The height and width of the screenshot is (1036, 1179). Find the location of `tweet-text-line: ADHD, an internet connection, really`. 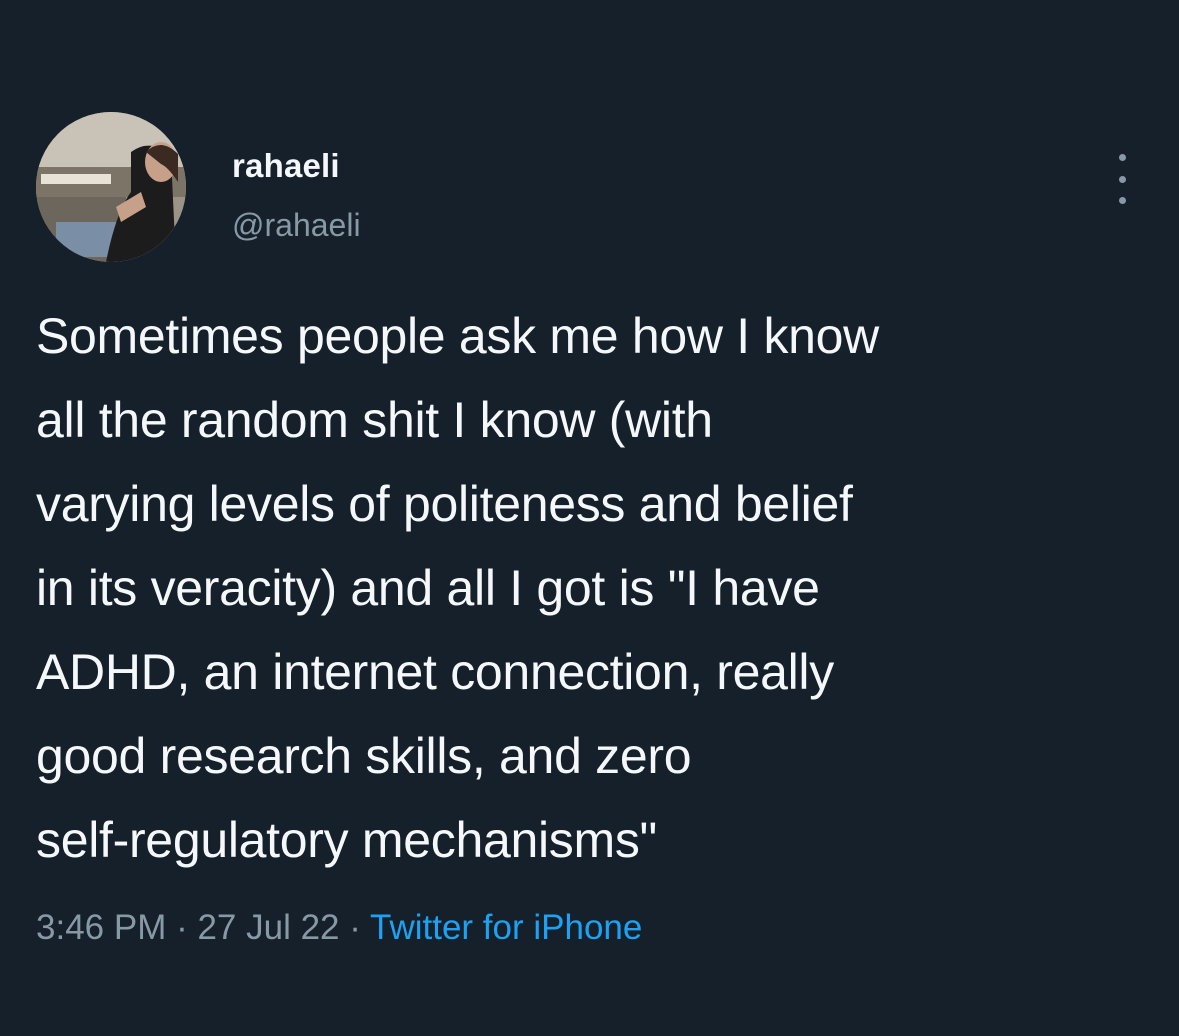

tweet-text-line: ADHD, an internet connection, really is located at coordinates (435, 672).